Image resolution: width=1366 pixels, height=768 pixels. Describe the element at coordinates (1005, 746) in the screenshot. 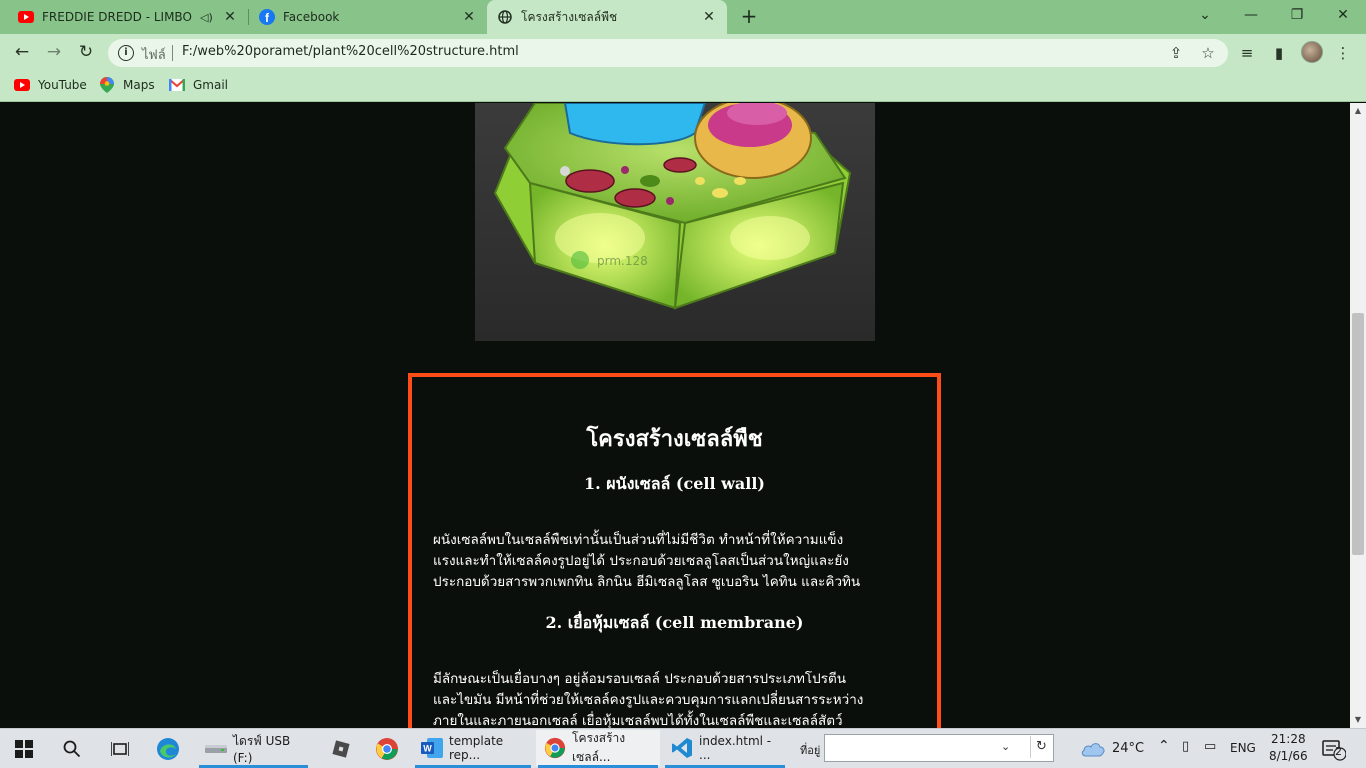

I see `chevron-down-icon: ⌄` at that location.